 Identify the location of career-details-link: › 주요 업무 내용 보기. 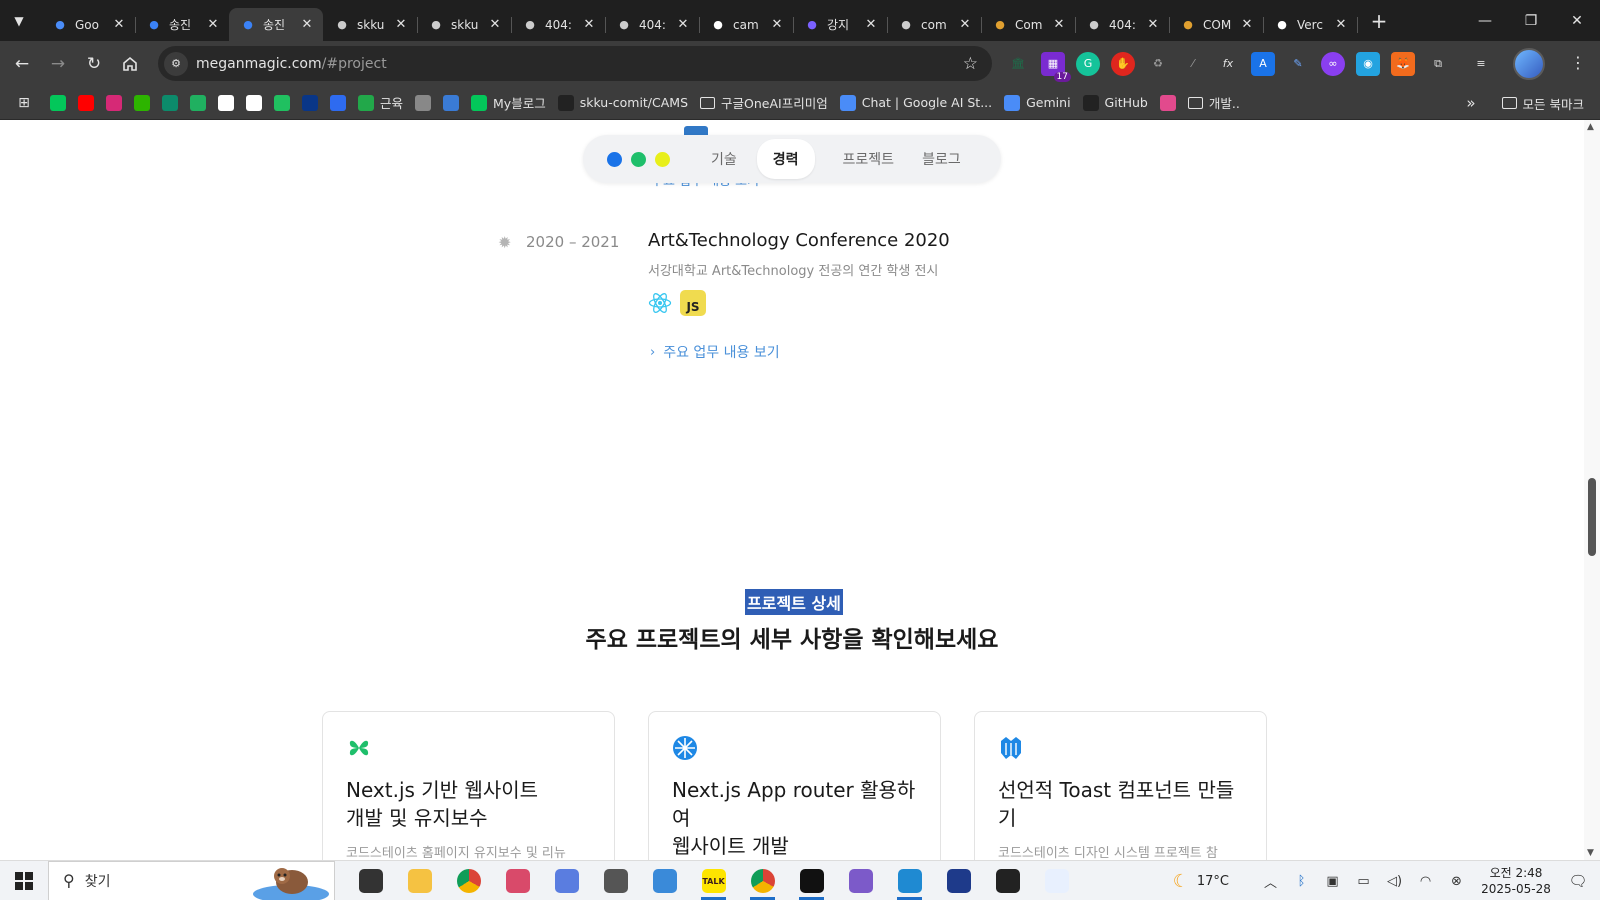
(715, 352).